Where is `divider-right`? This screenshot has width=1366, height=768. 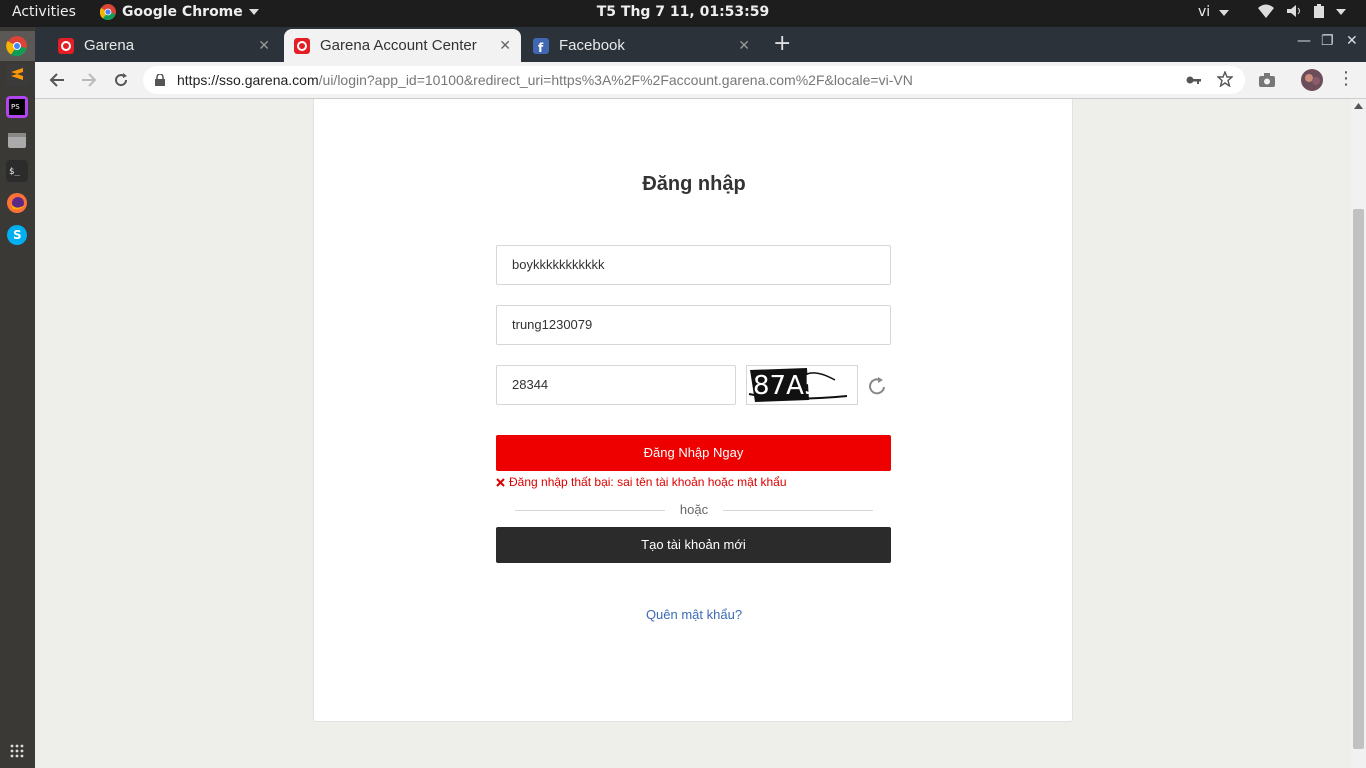 divider-right is located at coordinates (798, 510).